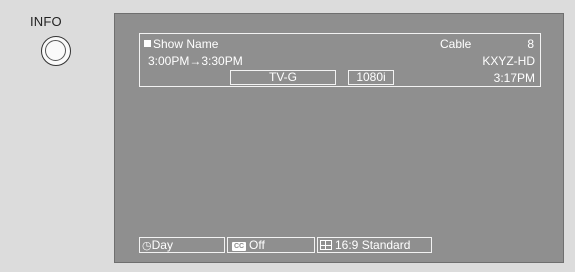 This screenshot has width=575, height=272. What do you see at coordinates (530, 44) in the screenshot?
I see `channel-number: 8` at bounding box center [530, 44].